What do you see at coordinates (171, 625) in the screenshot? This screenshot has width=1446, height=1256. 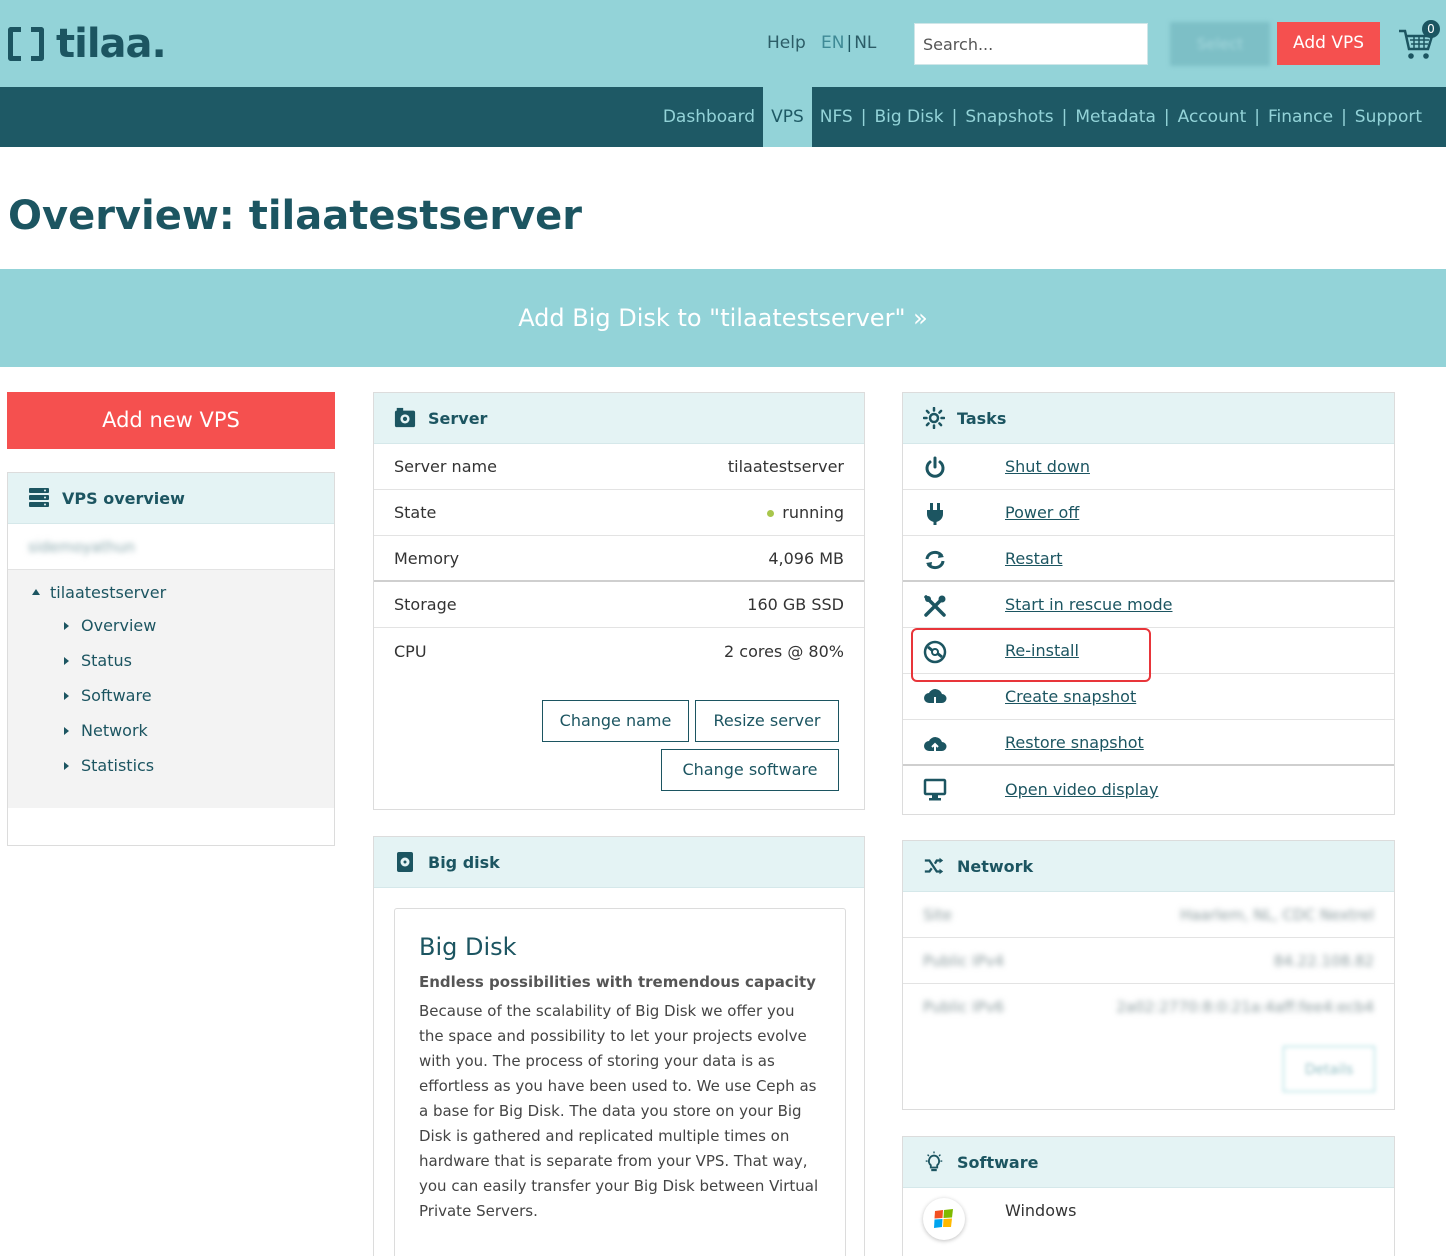 I see `tree-item-overview: Overview` at bounding box center [171, 625].